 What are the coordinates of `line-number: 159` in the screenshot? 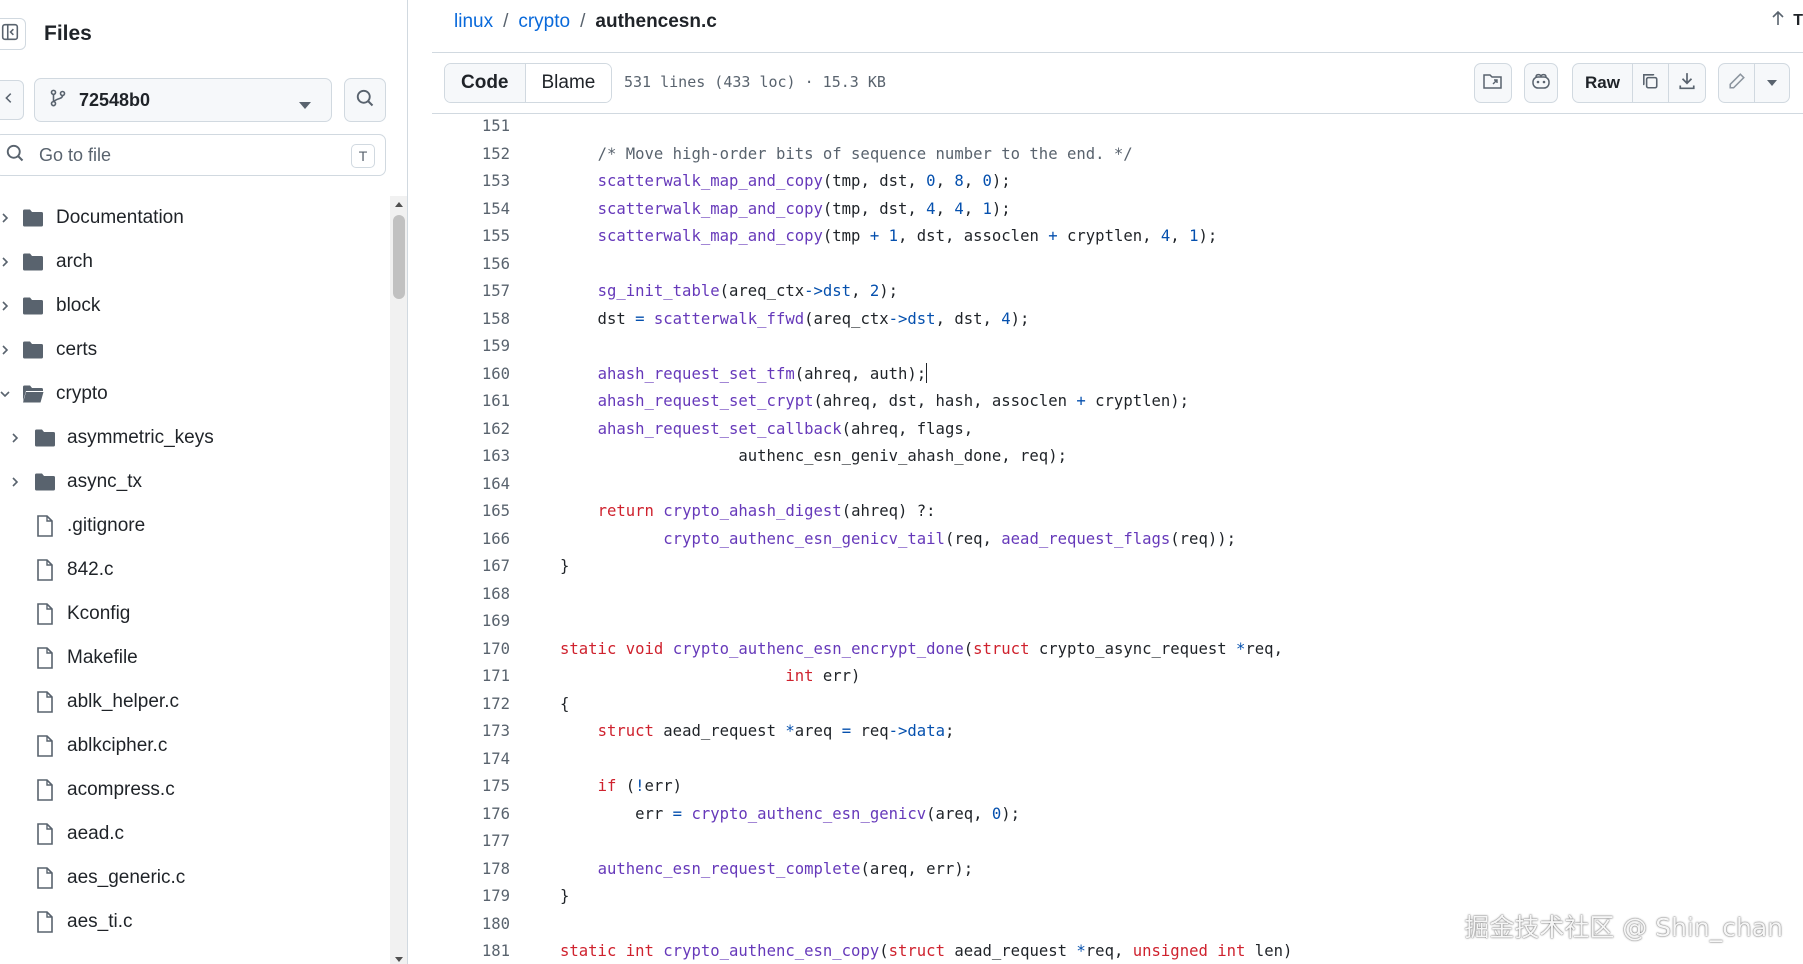 It's located at (471, 346).